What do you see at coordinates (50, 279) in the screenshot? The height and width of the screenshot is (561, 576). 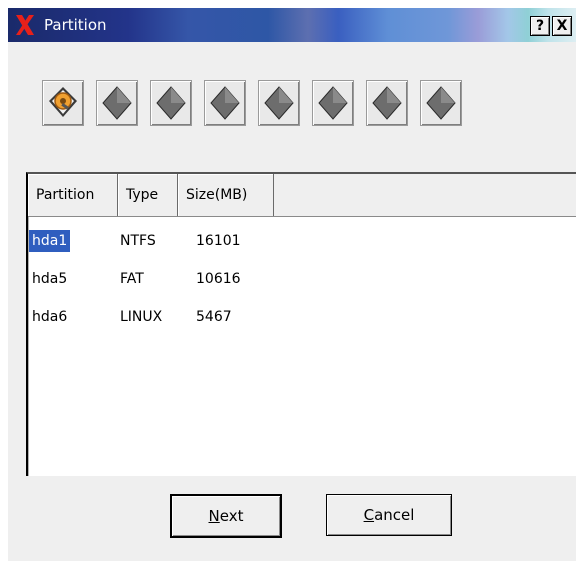 I see `partition-cell: hda5` at bounding box center [50, 279].